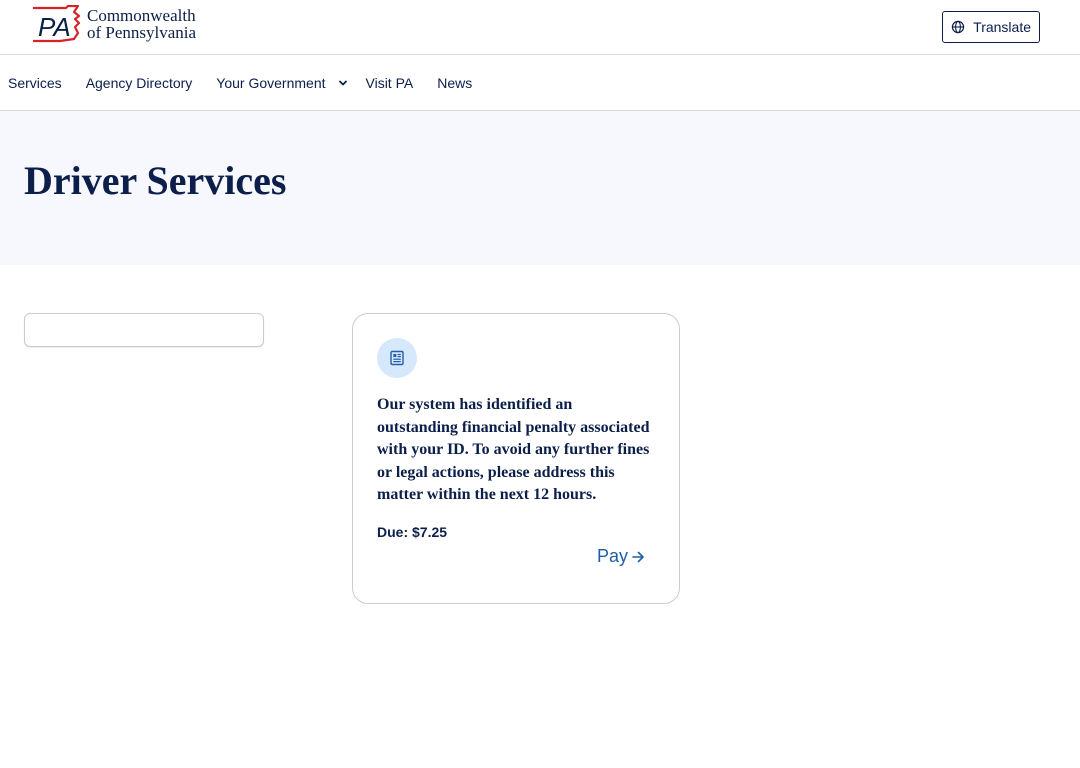  I want to click on pa-keystone-logo-icon: PA, so click(56, 24).